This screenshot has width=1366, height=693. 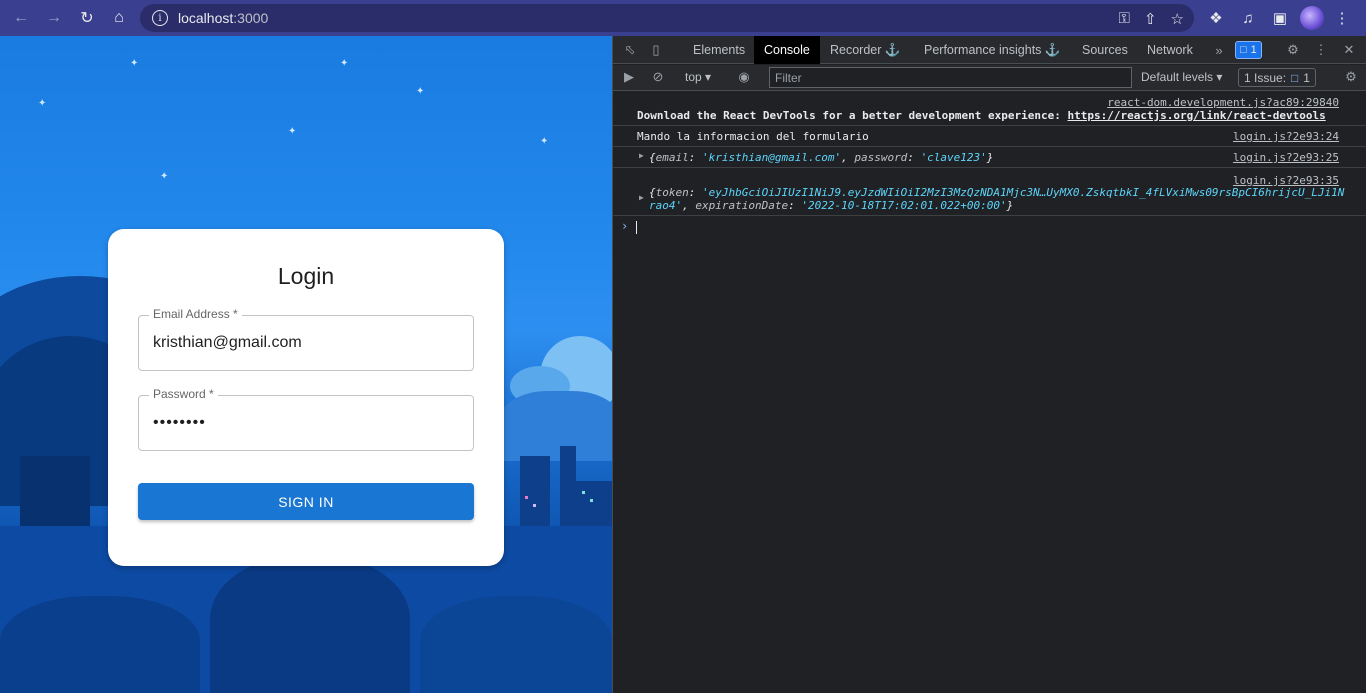 What do you see at coordinates (306, 501) in the screenshot?
I see `sign-in-button: SIGN IN` at bounding box center [306, 501].